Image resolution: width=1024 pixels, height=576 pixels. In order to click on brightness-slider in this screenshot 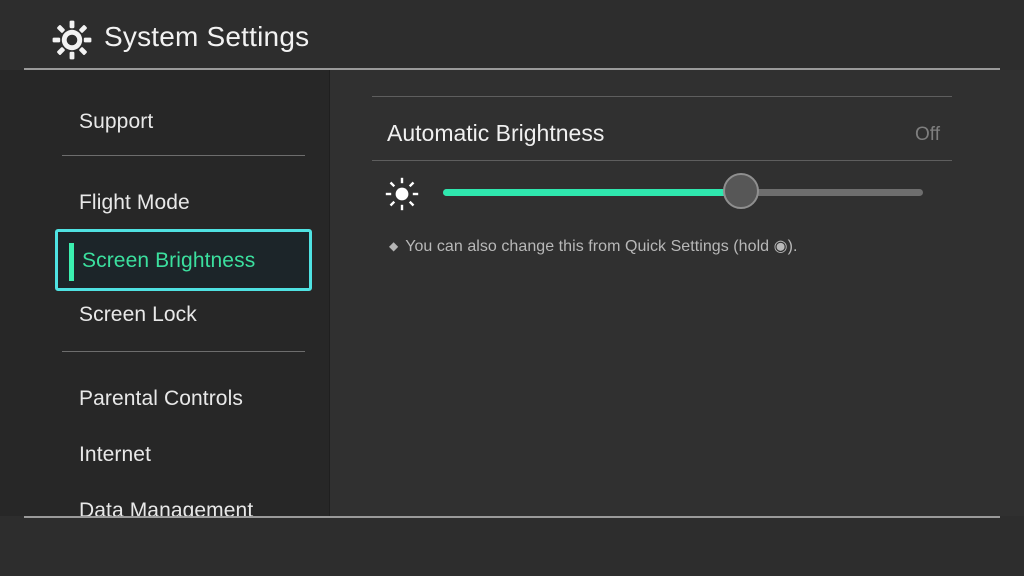, I will do `click(683, 191)`.